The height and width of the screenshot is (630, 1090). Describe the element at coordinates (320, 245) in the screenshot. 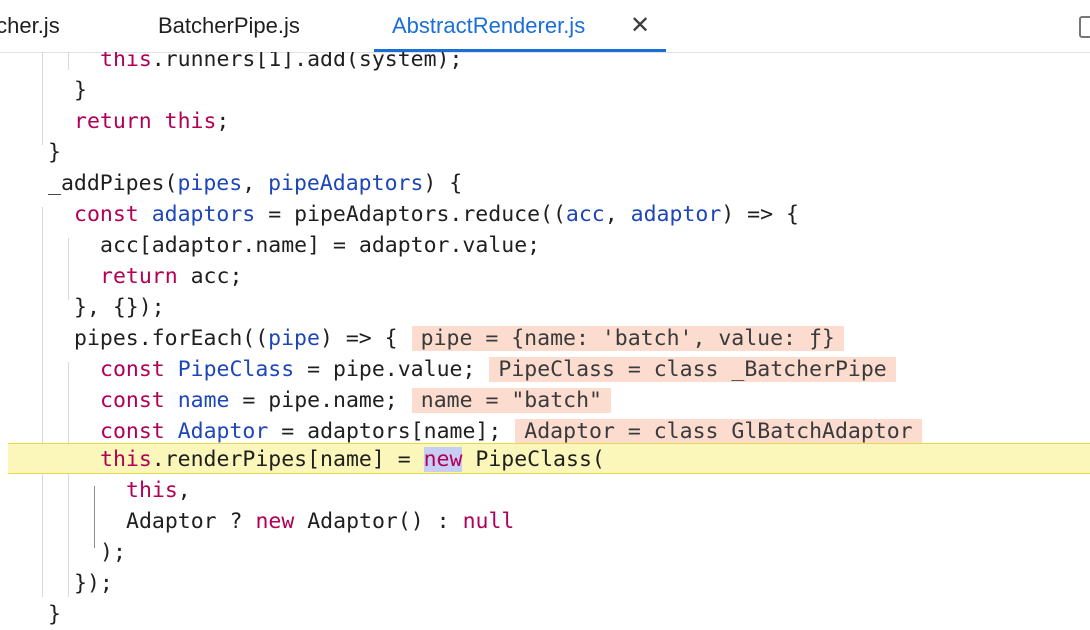

I see `code-line: acc[adaptor.name] = adaptor.value;` at that location.